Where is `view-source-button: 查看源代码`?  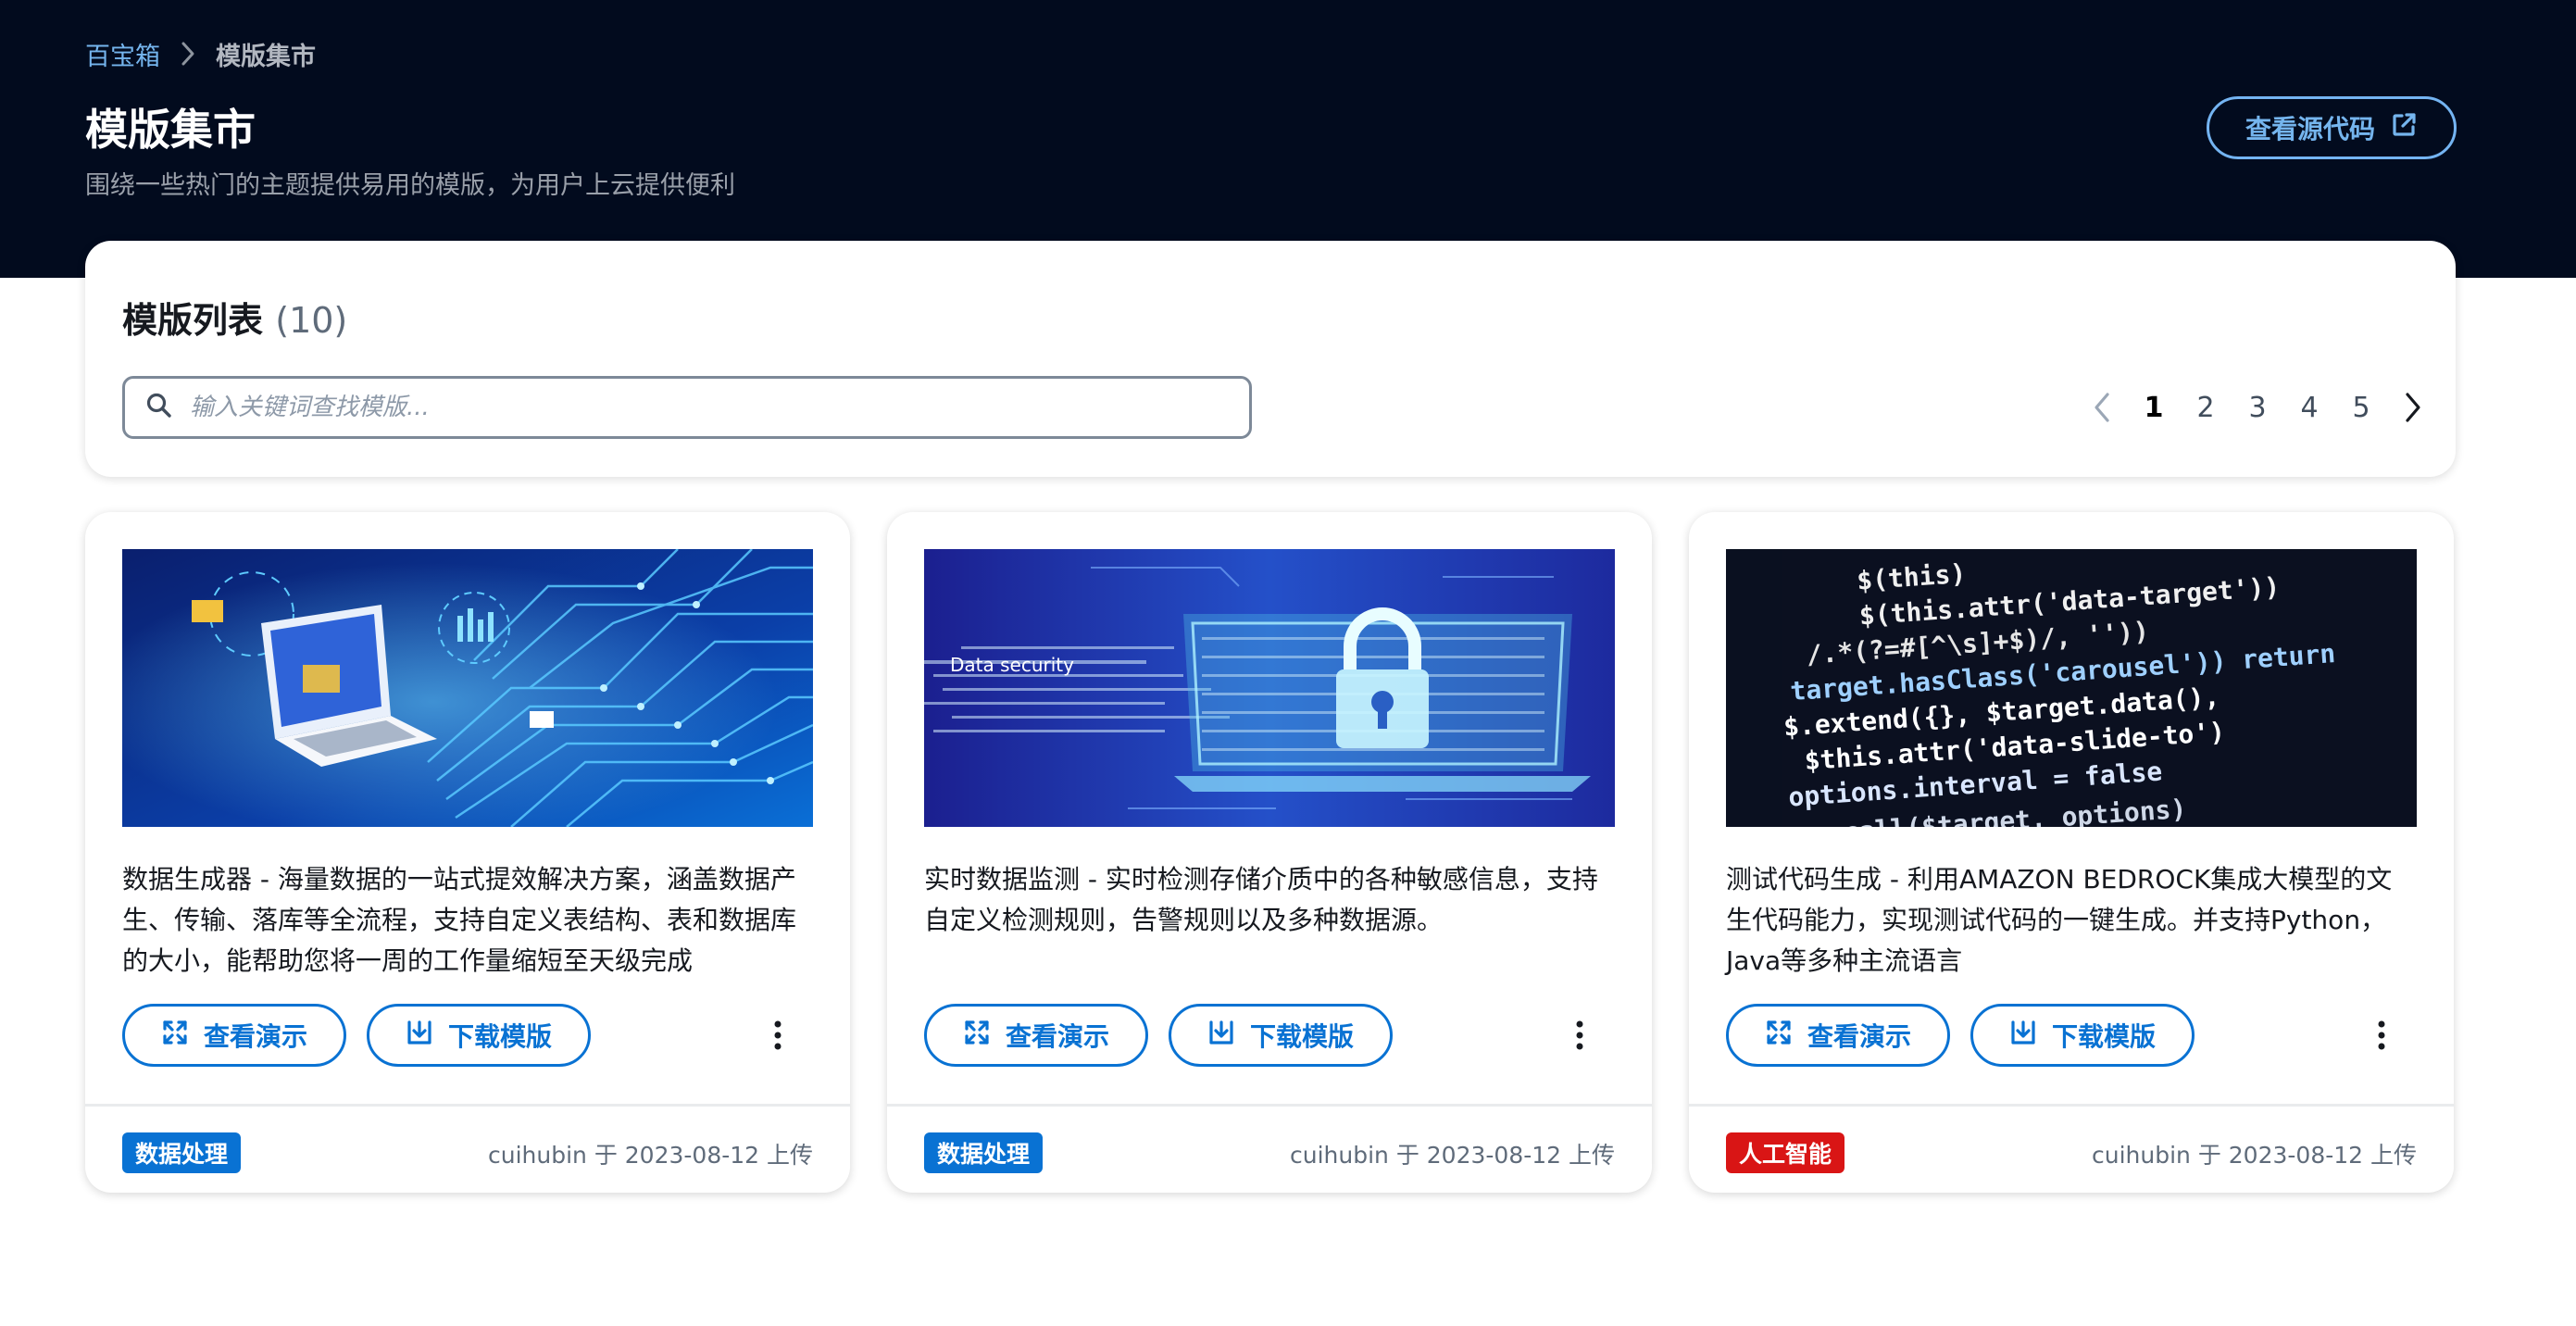
view-source-button: 查看源代码 is located at coordinates (2332, 127).